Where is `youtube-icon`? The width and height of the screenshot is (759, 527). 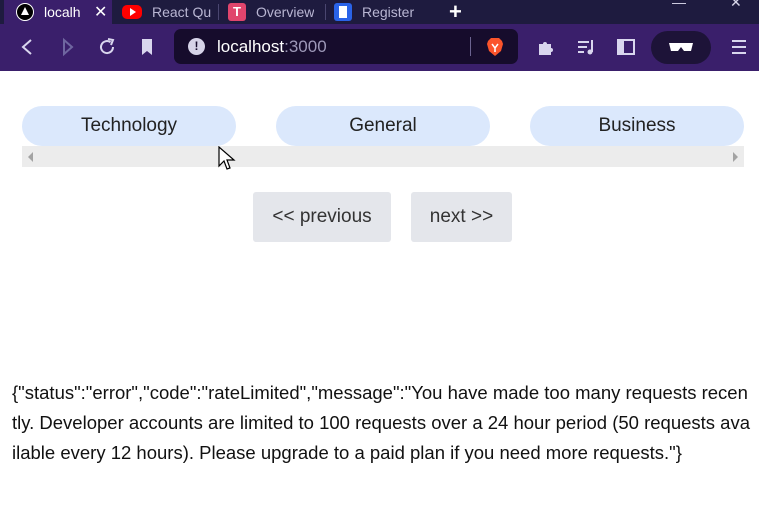 youtube-icon is located at coordinates (132, 12).